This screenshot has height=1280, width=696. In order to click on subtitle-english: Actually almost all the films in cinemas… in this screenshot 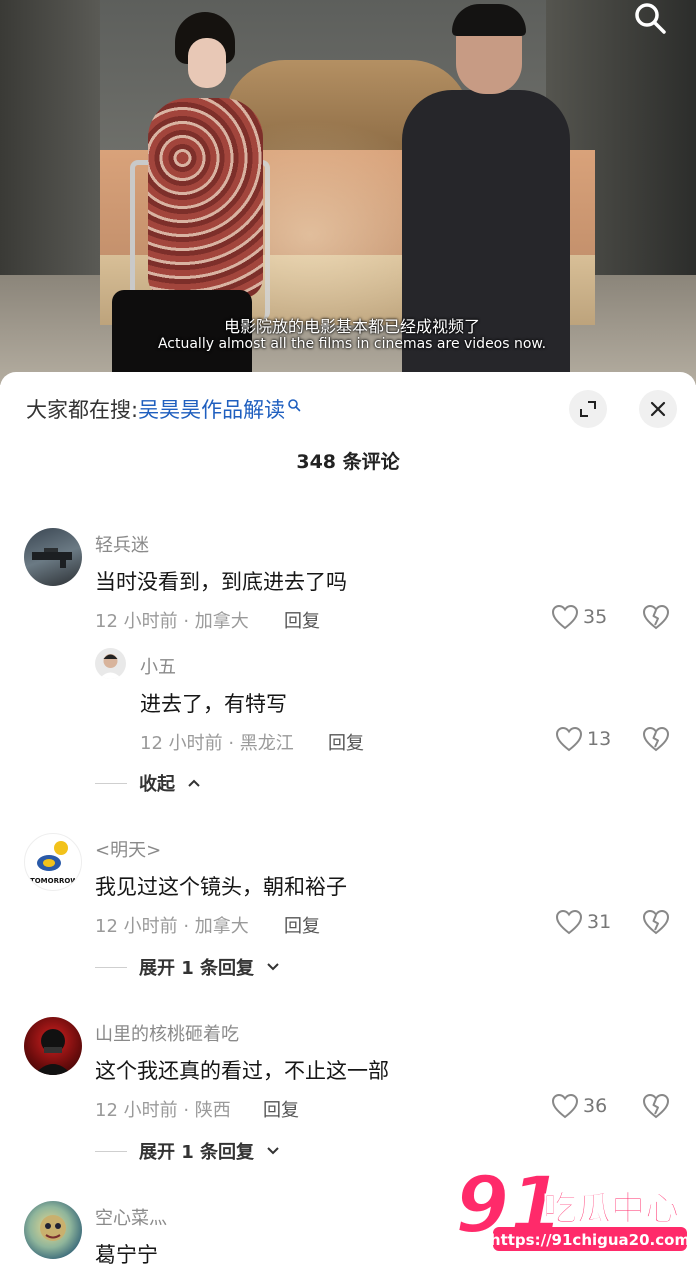, I will do `click(352, 344)`.